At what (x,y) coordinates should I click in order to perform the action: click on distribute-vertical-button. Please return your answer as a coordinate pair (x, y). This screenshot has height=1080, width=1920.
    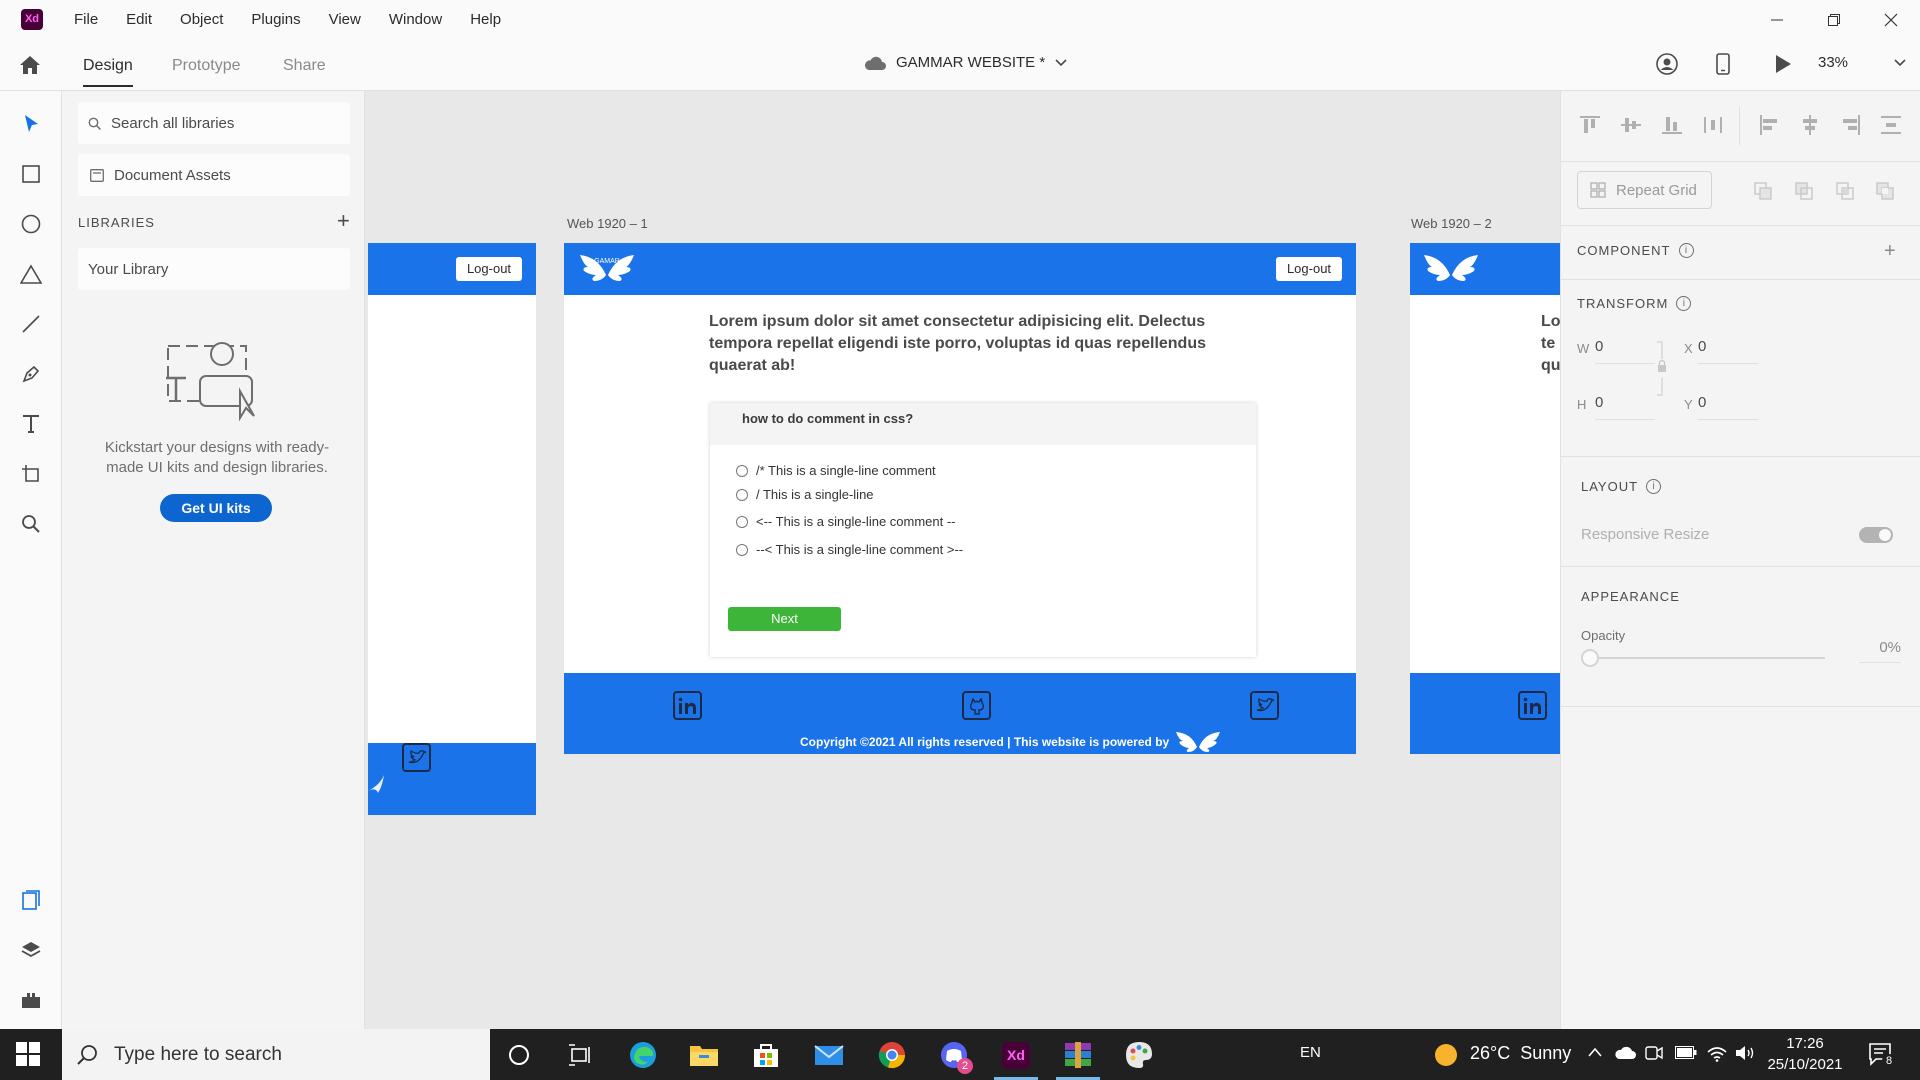
    Looking at the image, I should click on (1891, 125).